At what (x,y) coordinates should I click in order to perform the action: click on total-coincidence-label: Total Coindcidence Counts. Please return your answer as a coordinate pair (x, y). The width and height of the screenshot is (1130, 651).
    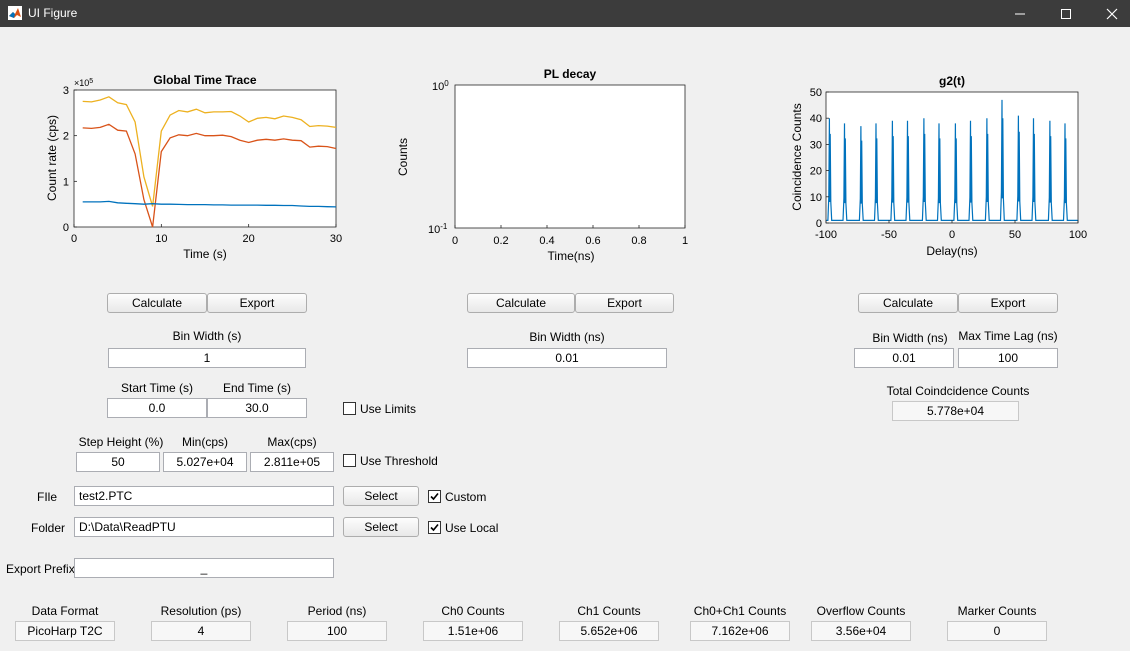
    Looking at the image, I should click on (958, 391).